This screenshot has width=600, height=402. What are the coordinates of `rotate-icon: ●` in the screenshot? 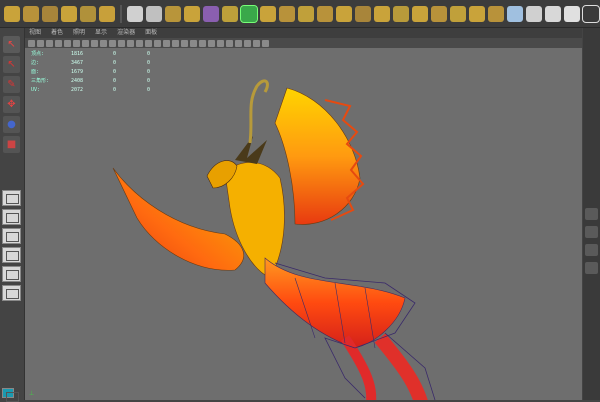 It's located at (11, 124).